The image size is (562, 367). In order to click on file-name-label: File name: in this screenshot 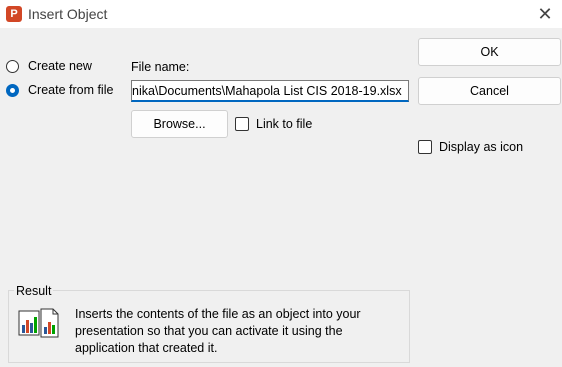, I will do `click(160, 67)`.